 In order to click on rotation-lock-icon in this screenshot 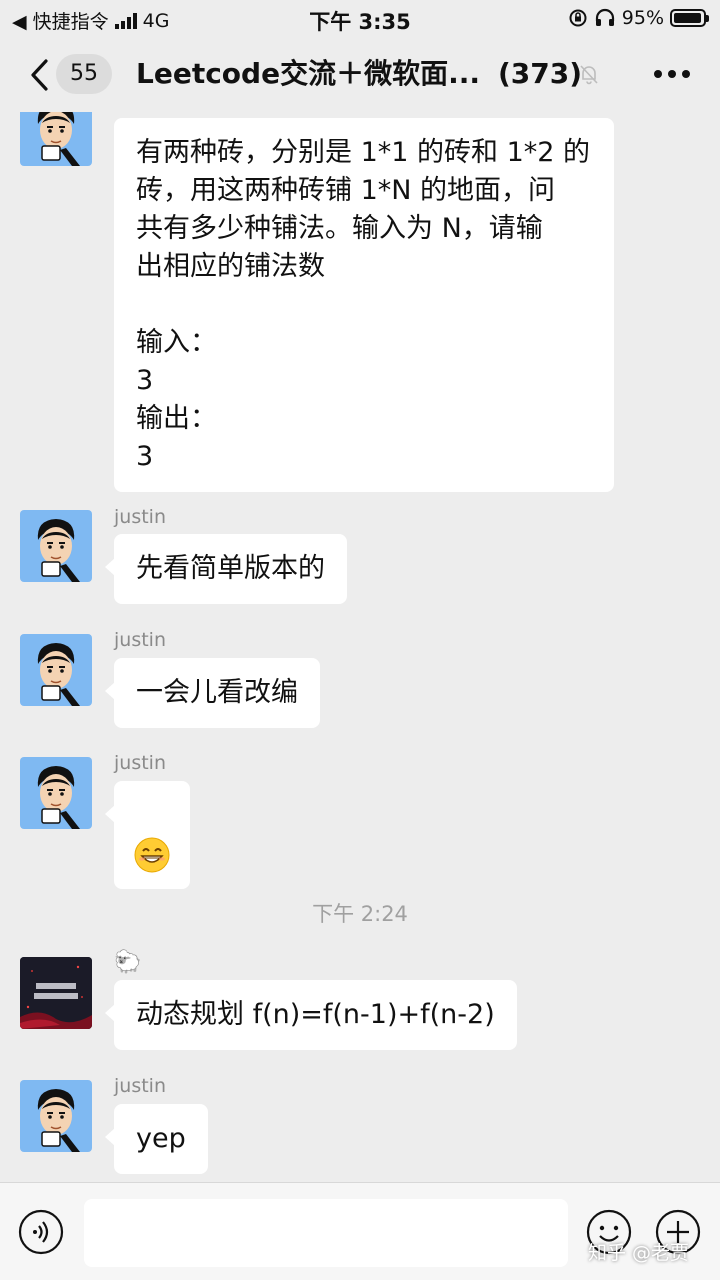, I will do `click(578, 18)`.